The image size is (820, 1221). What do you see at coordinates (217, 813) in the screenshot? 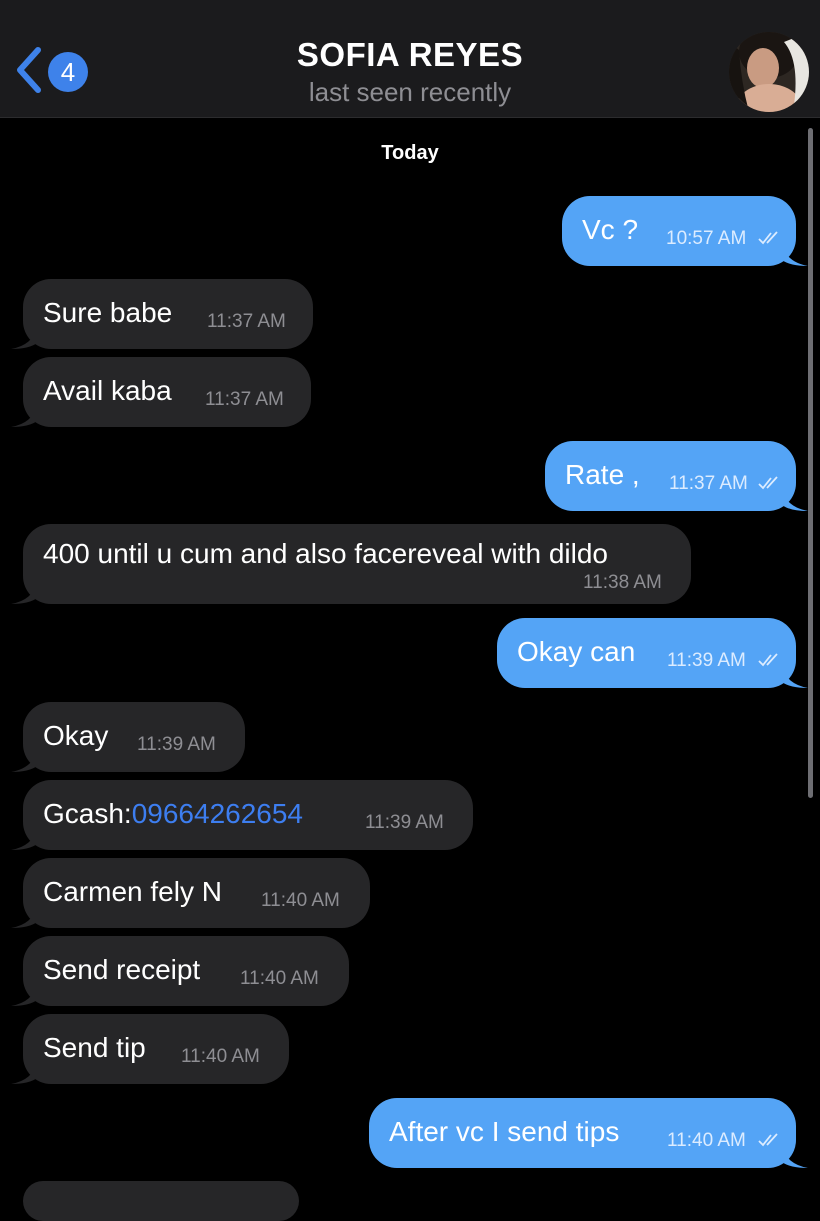
I see `phone-number-link: 09664262654` at bounding box center [217, 813].